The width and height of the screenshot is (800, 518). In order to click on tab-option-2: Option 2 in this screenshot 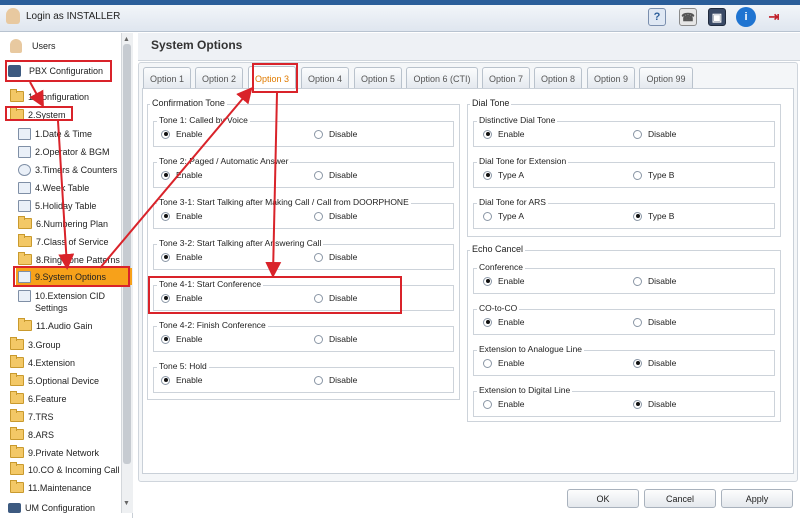, I will do `click(219, 78)`.